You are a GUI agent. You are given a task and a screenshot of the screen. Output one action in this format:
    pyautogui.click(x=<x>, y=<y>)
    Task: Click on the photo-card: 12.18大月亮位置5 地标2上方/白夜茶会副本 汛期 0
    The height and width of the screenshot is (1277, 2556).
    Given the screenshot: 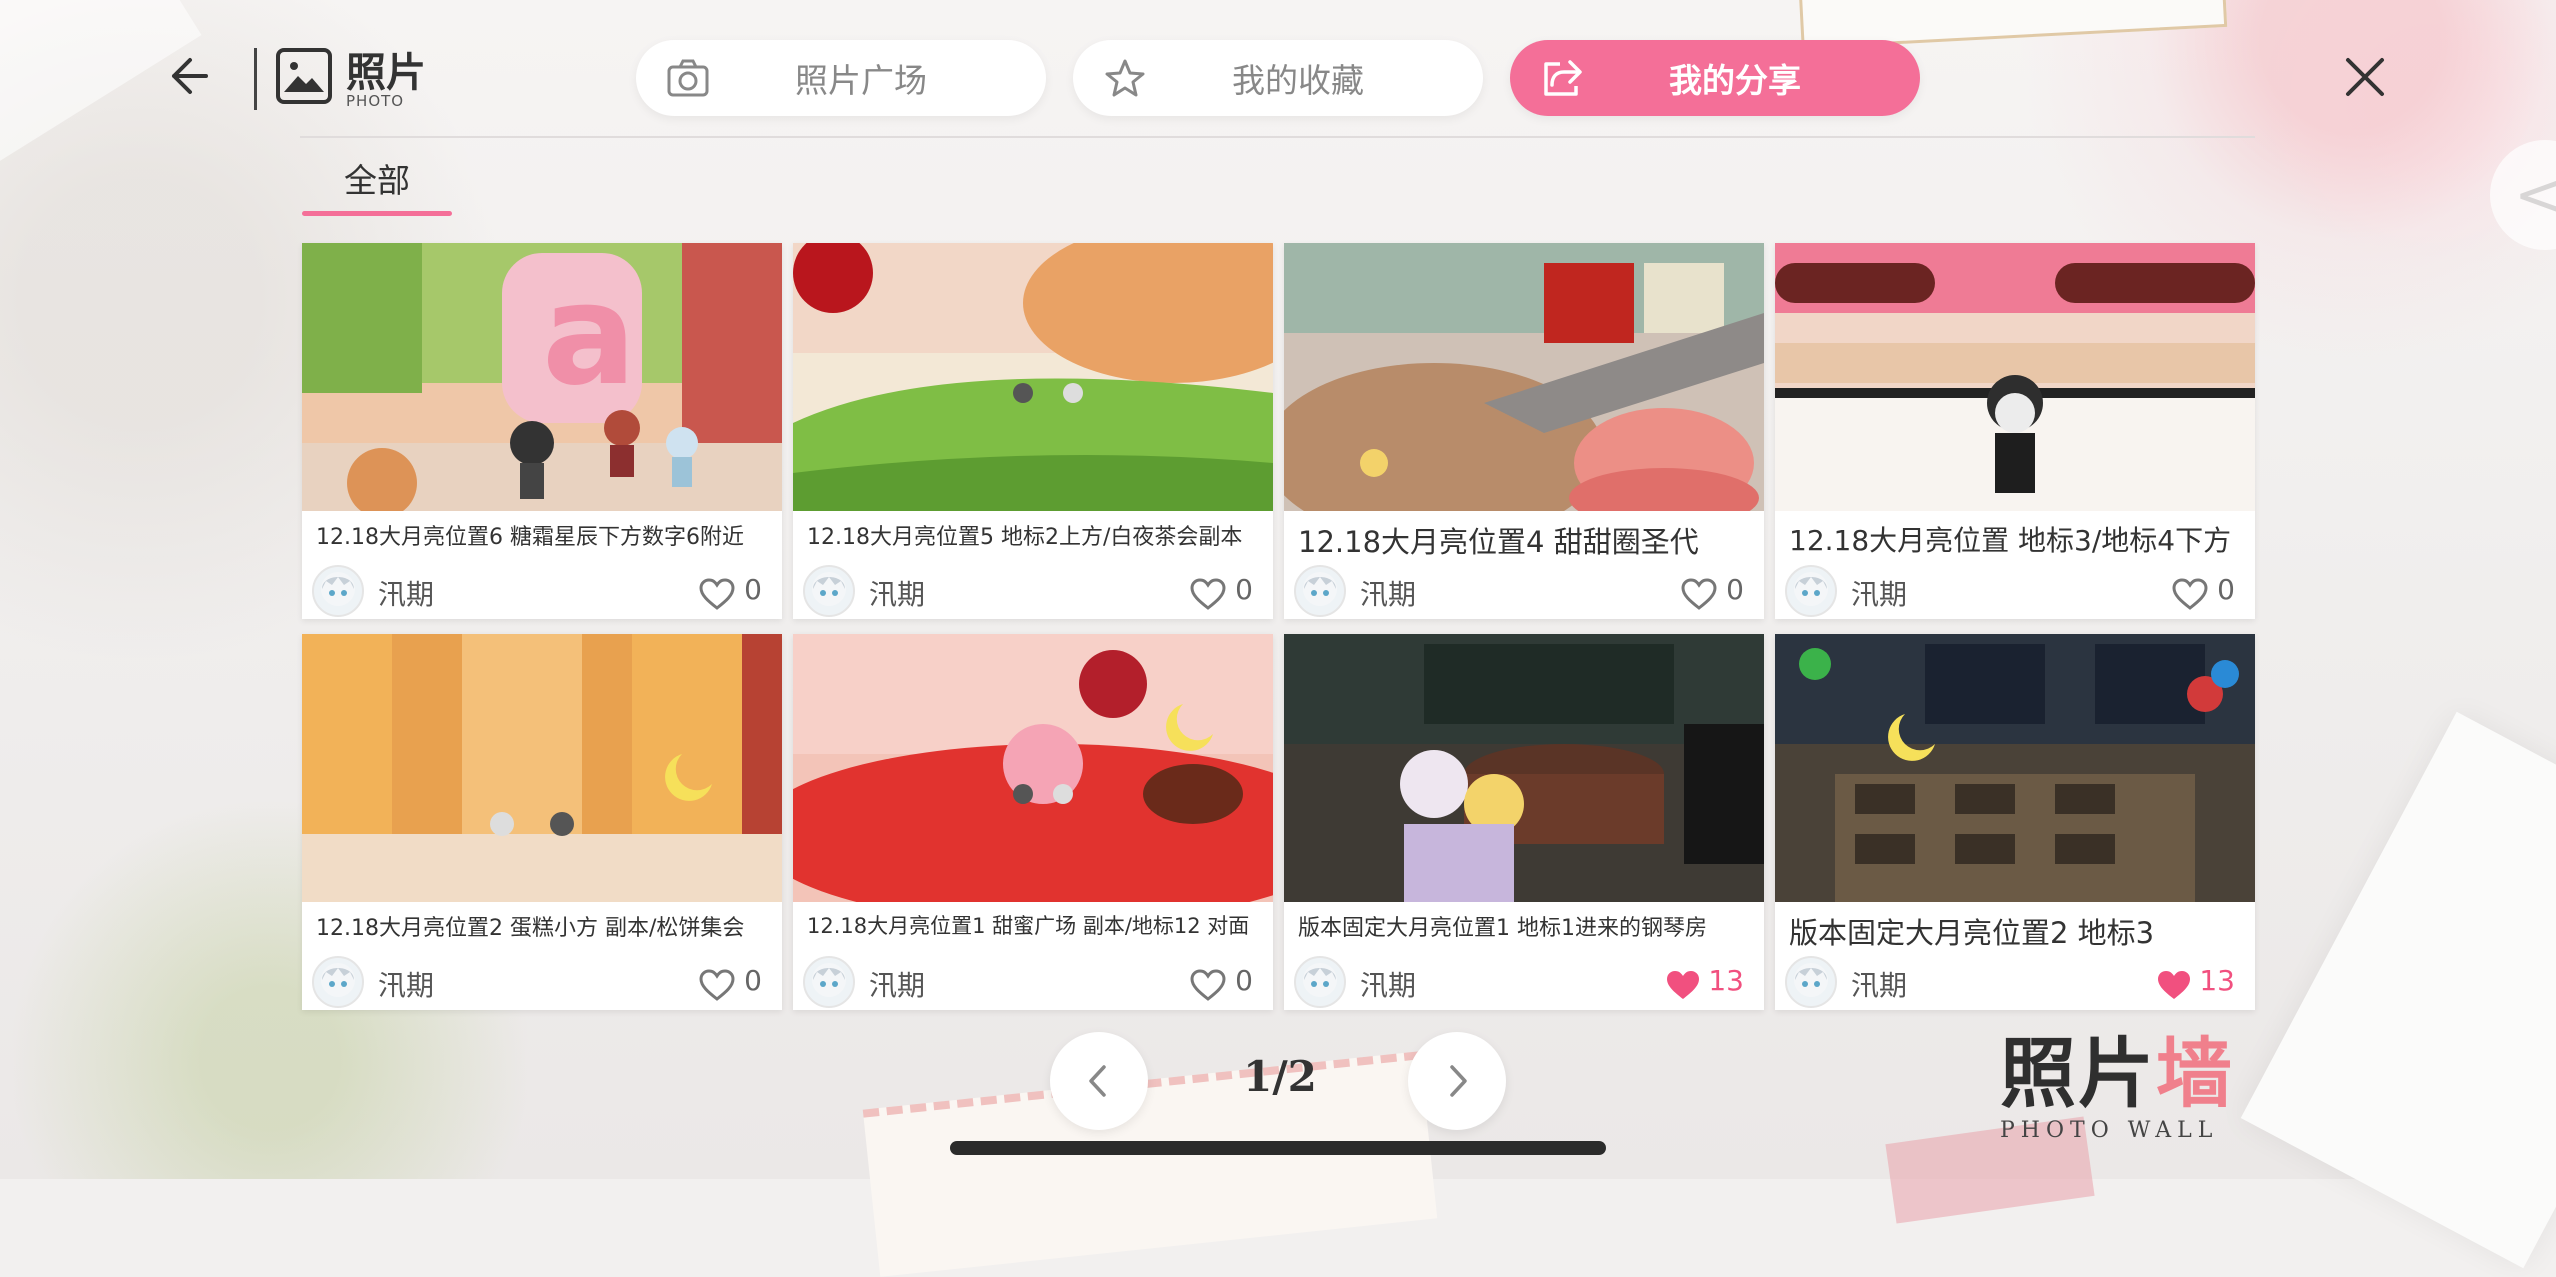 What is the action you would take?
    pyautogui.click(x=1033, y=431)
    